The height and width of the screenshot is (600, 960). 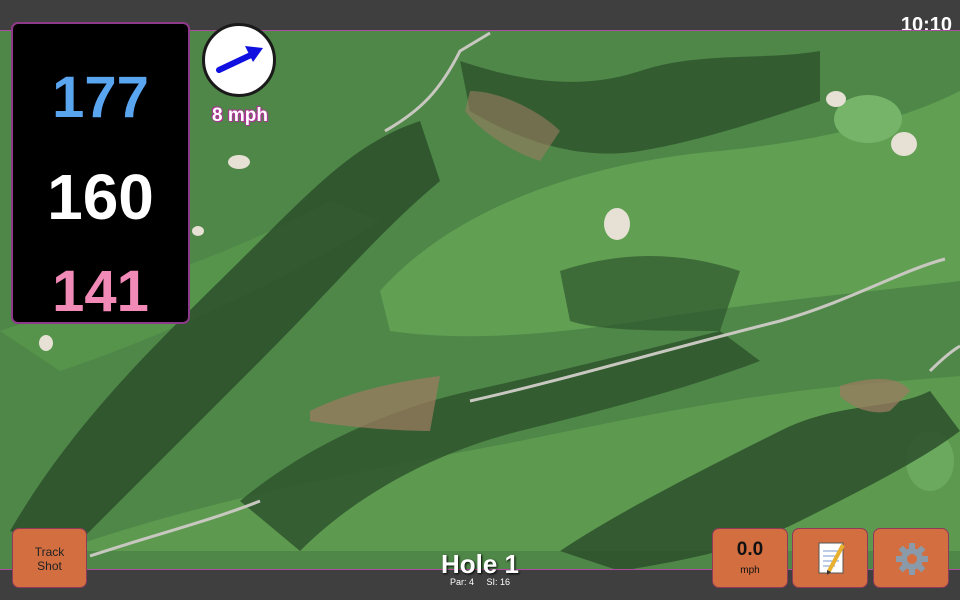 I want to click on arrow-icon, so click(x=239, y=59).